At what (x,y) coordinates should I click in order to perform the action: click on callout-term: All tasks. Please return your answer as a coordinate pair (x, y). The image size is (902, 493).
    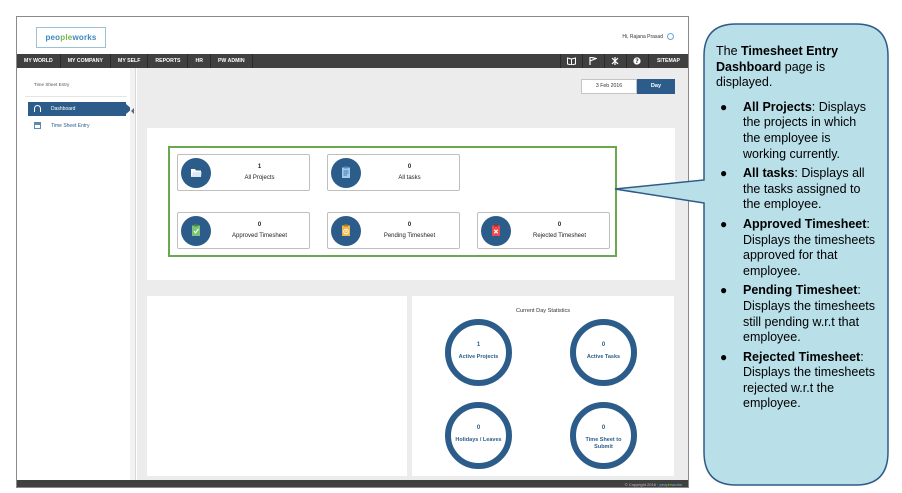
    Looking at the image, I should click on (769, 173).